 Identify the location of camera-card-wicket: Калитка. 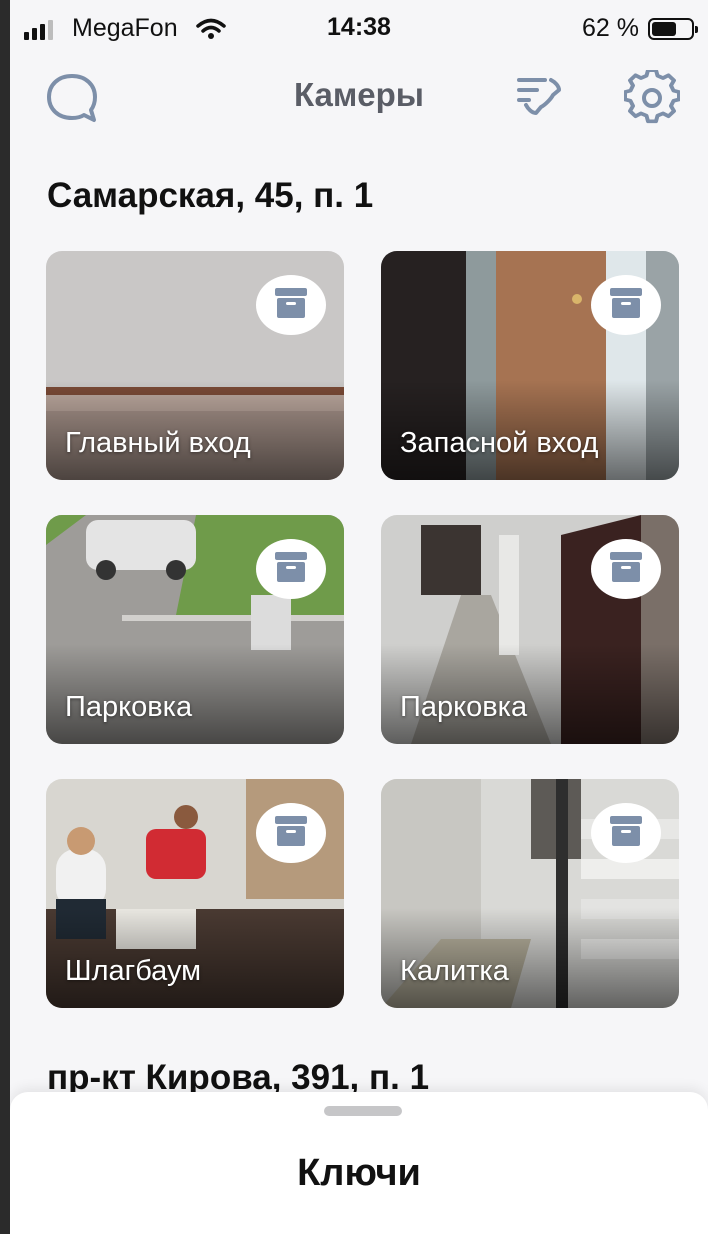
(530, 893).